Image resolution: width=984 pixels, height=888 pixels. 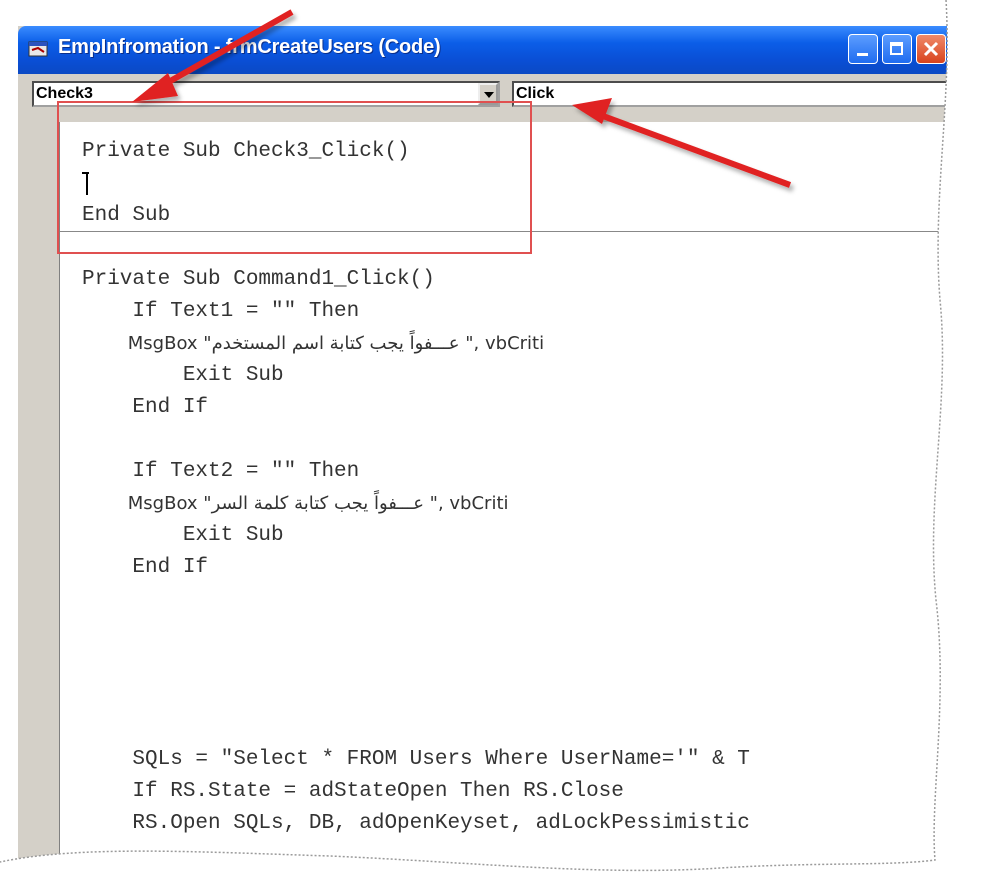 I want to click on maximize-button, so click(x=897, y=49).